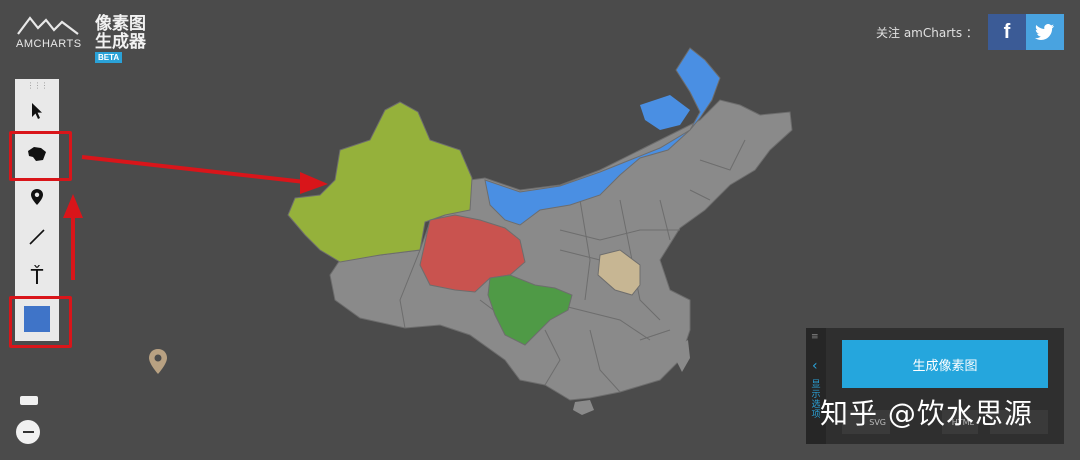  Describe the element at coordinates (945, 364) in the screenshot. I see `generate-pixel-map-button: 生成像素图` at that location.